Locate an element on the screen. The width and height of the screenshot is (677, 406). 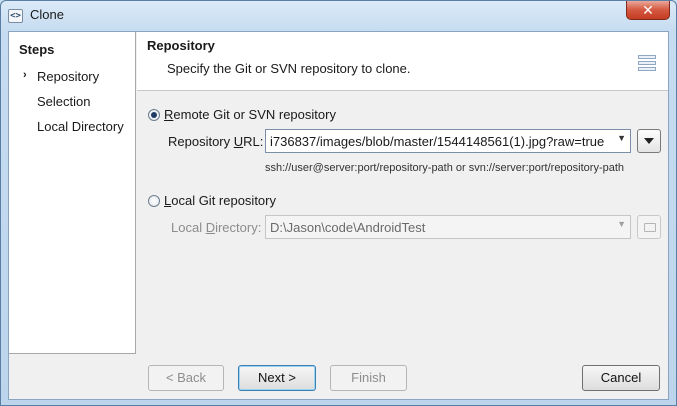
dropdown-arrow-icon is located at coordinates (649, 141).